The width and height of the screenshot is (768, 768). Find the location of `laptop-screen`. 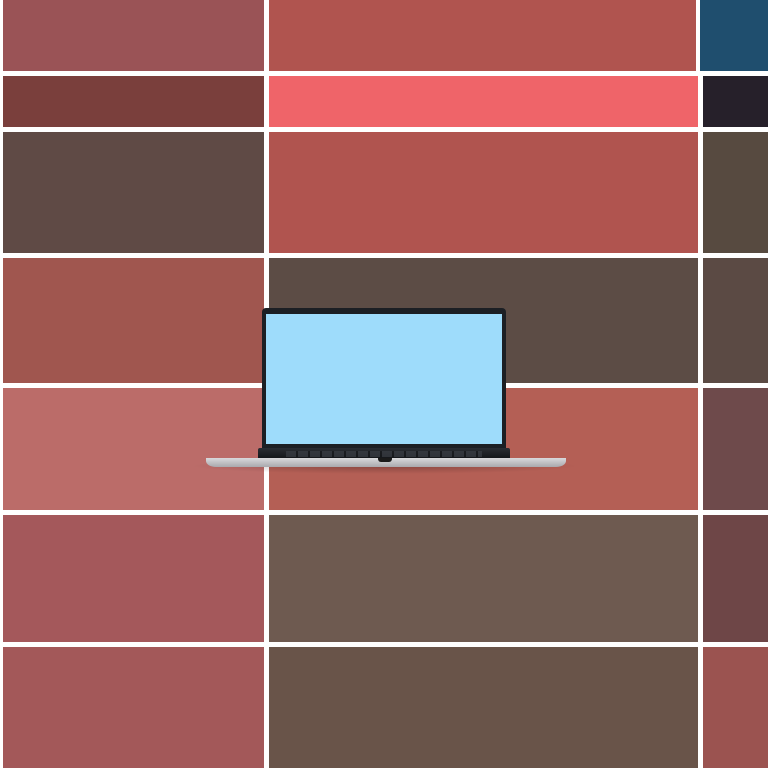

laptop-screen is located at coordinates (384, 379).